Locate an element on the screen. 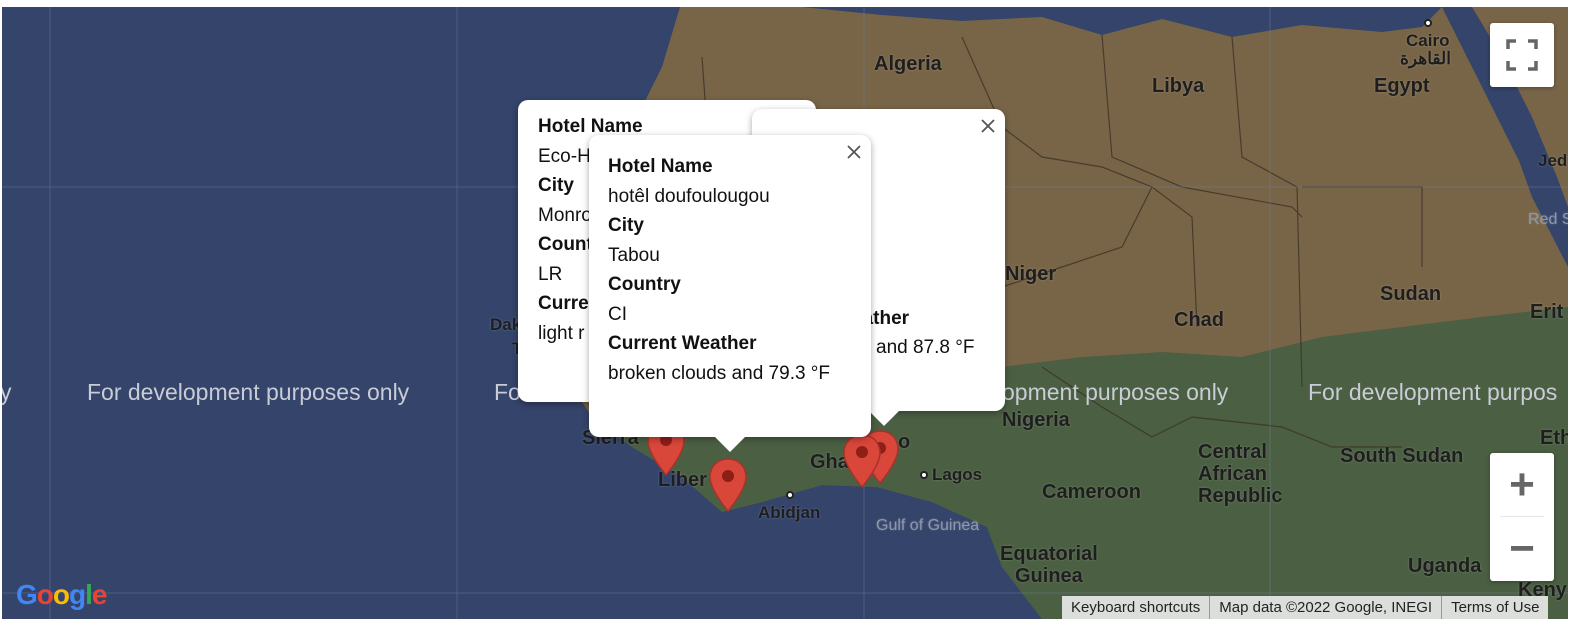 The image size is (1578, 628). label-equatorial-guinea: Equatorial Guinea is located at coordinates (1049, 565).